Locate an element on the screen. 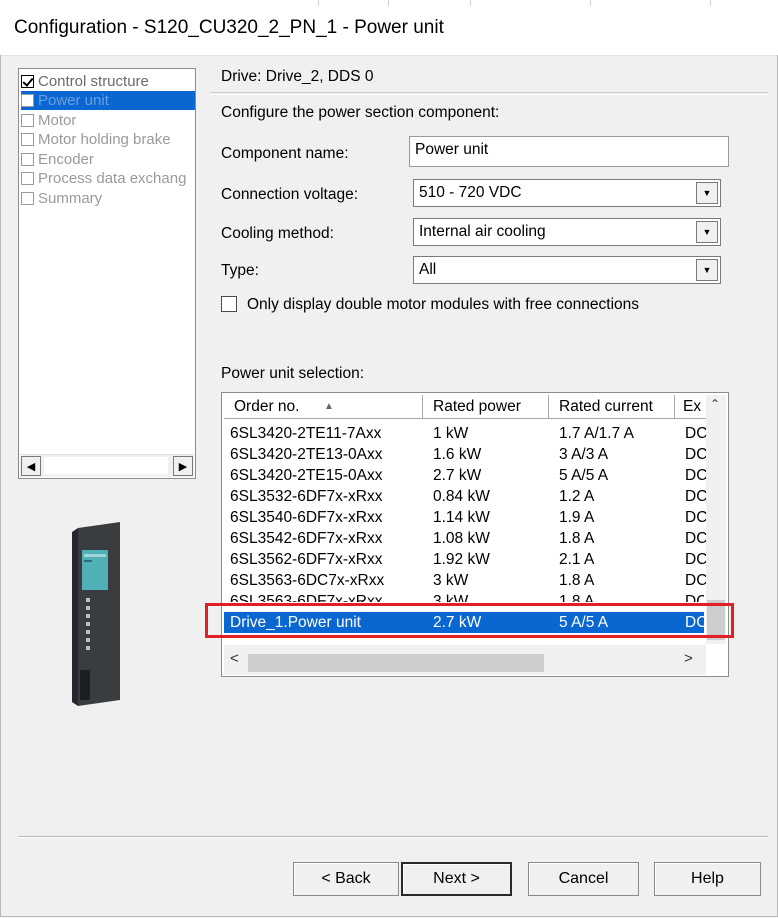 The width and height of the screenshot is (778, 918). cooling-method-value: Internal air cooling is located at coordinates (482, 231).